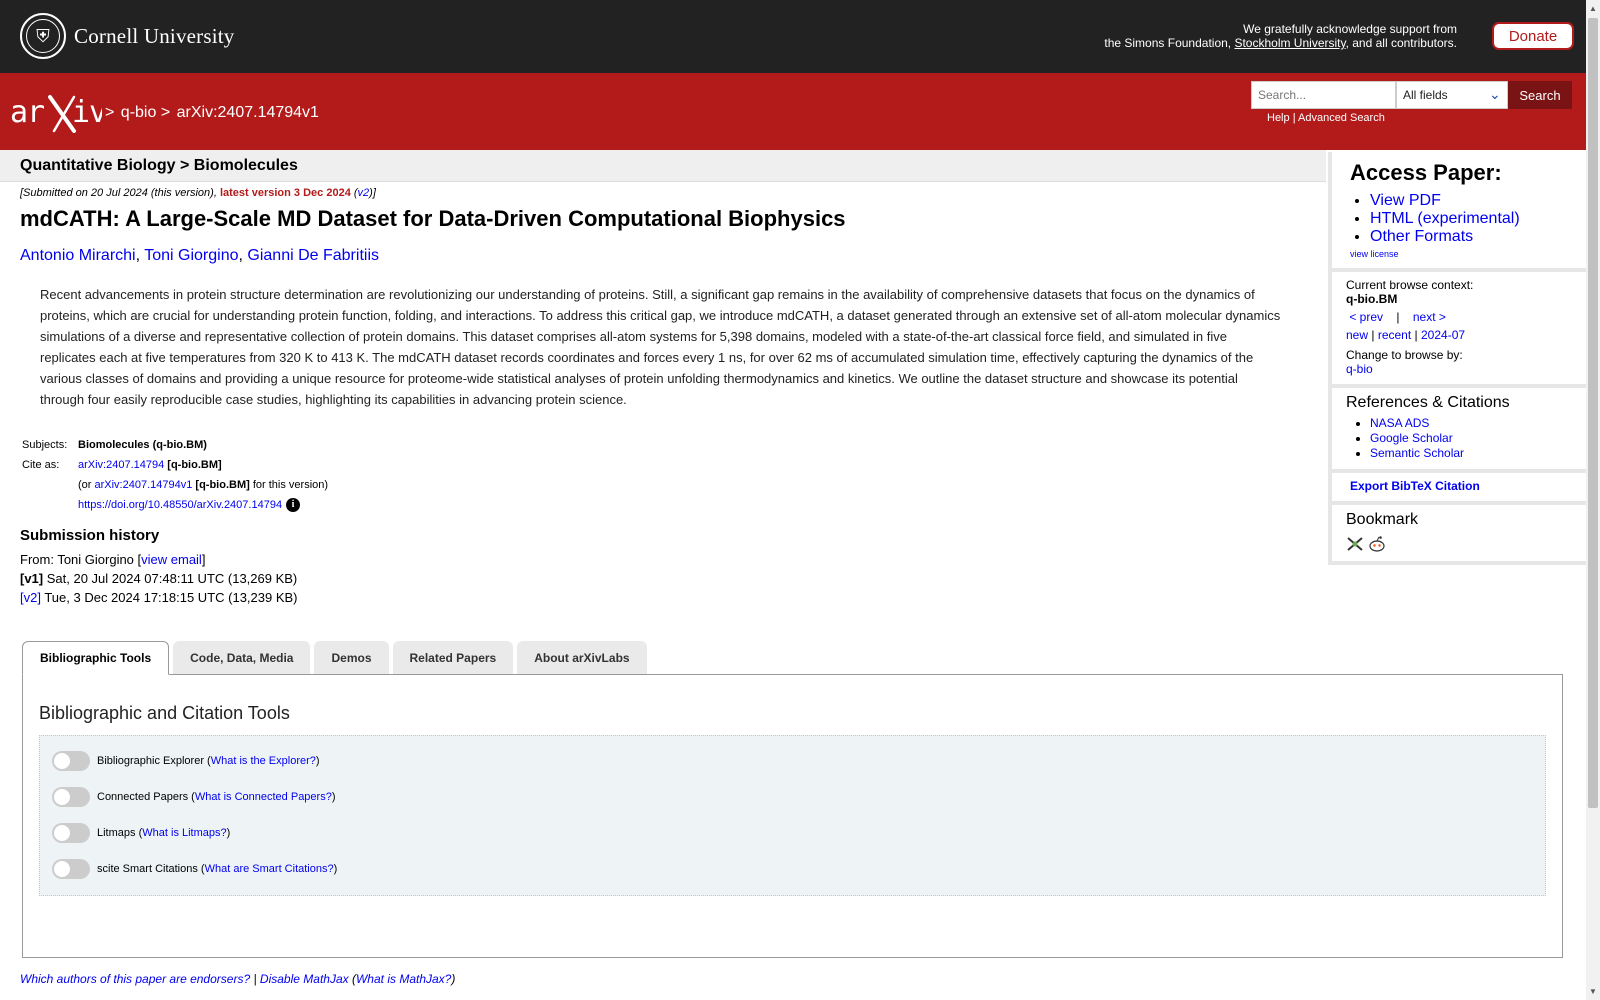 The image size is (1600, 1000). I want to click on view-email-link: view email, so click(171, 559).